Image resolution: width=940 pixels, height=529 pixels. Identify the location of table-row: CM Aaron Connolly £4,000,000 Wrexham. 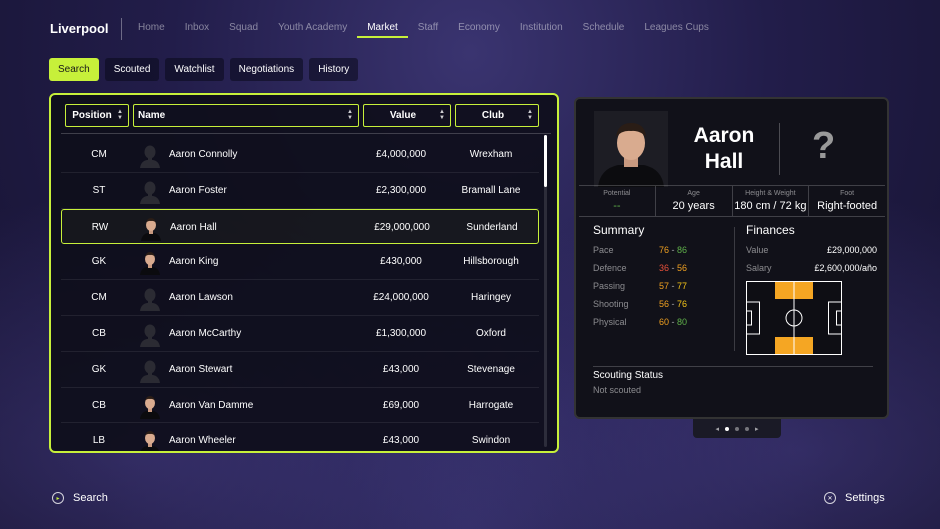
(300, 155).